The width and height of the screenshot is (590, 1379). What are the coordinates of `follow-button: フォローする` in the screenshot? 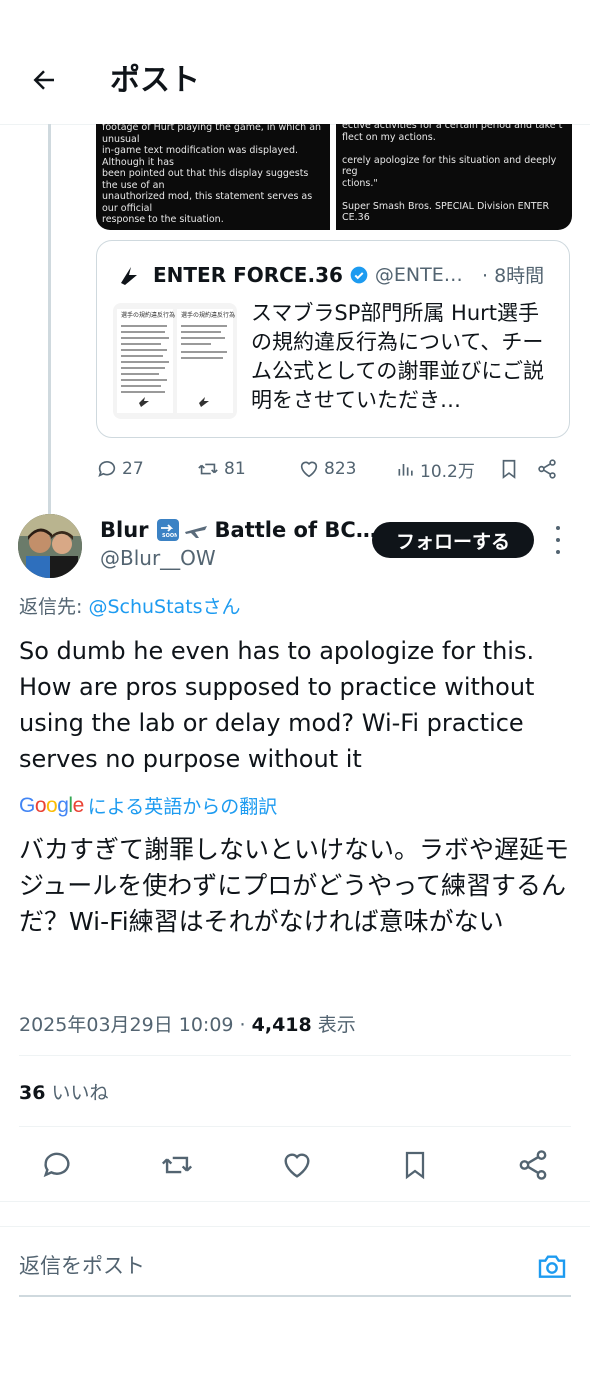 It's located at (453, 540).